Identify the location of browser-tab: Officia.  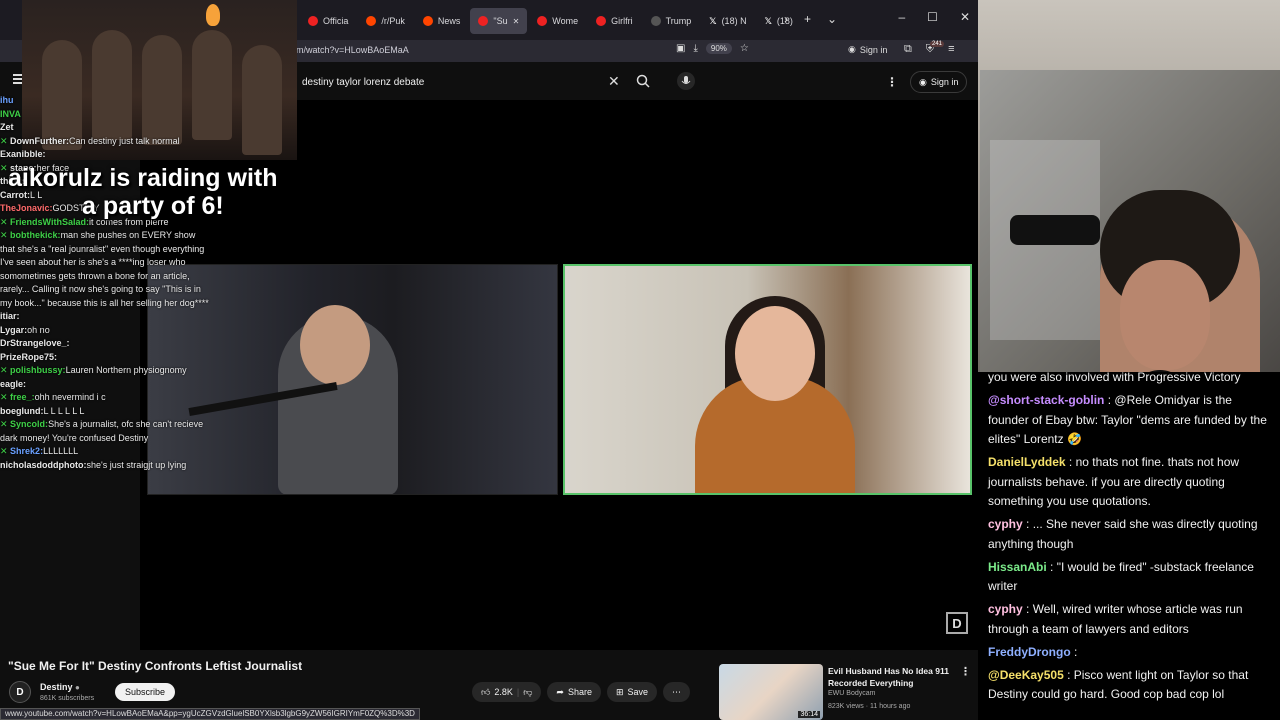
(328, 21).